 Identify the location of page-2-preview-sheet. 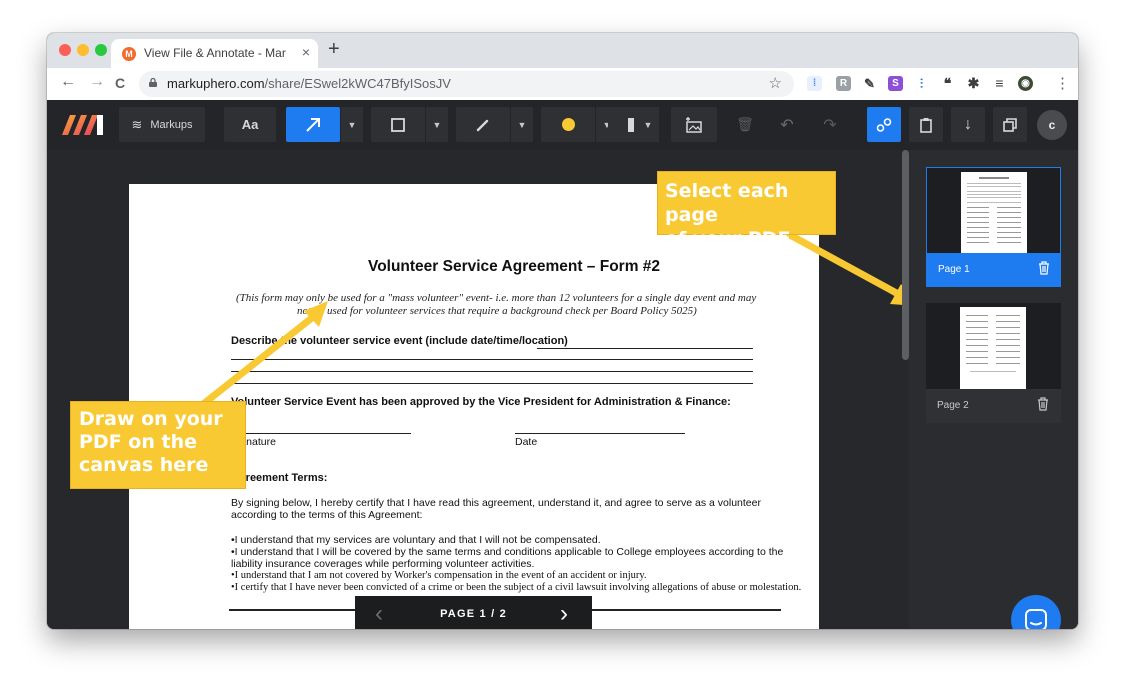
(993, 348).